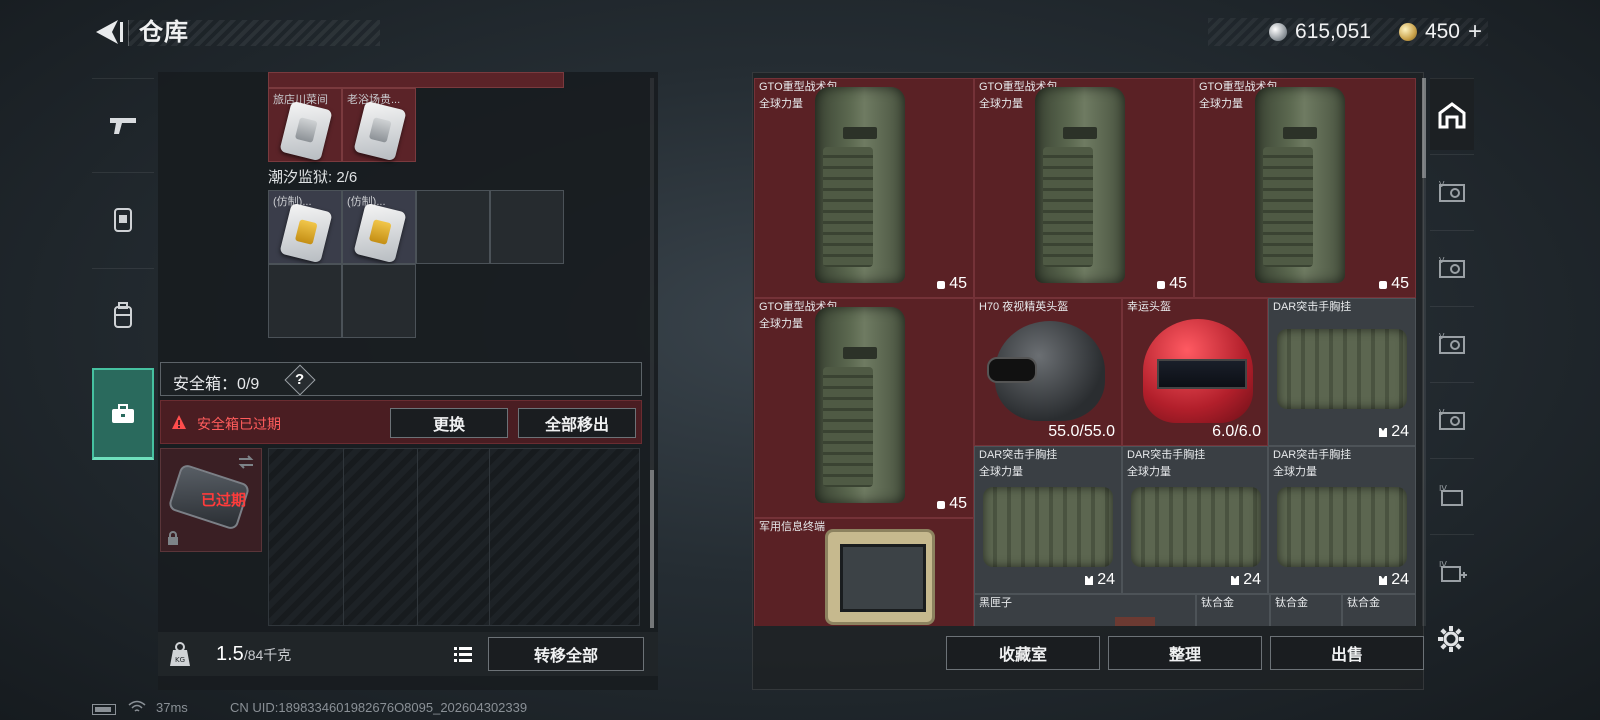  I want to click on list-icon, so click(463, 654).